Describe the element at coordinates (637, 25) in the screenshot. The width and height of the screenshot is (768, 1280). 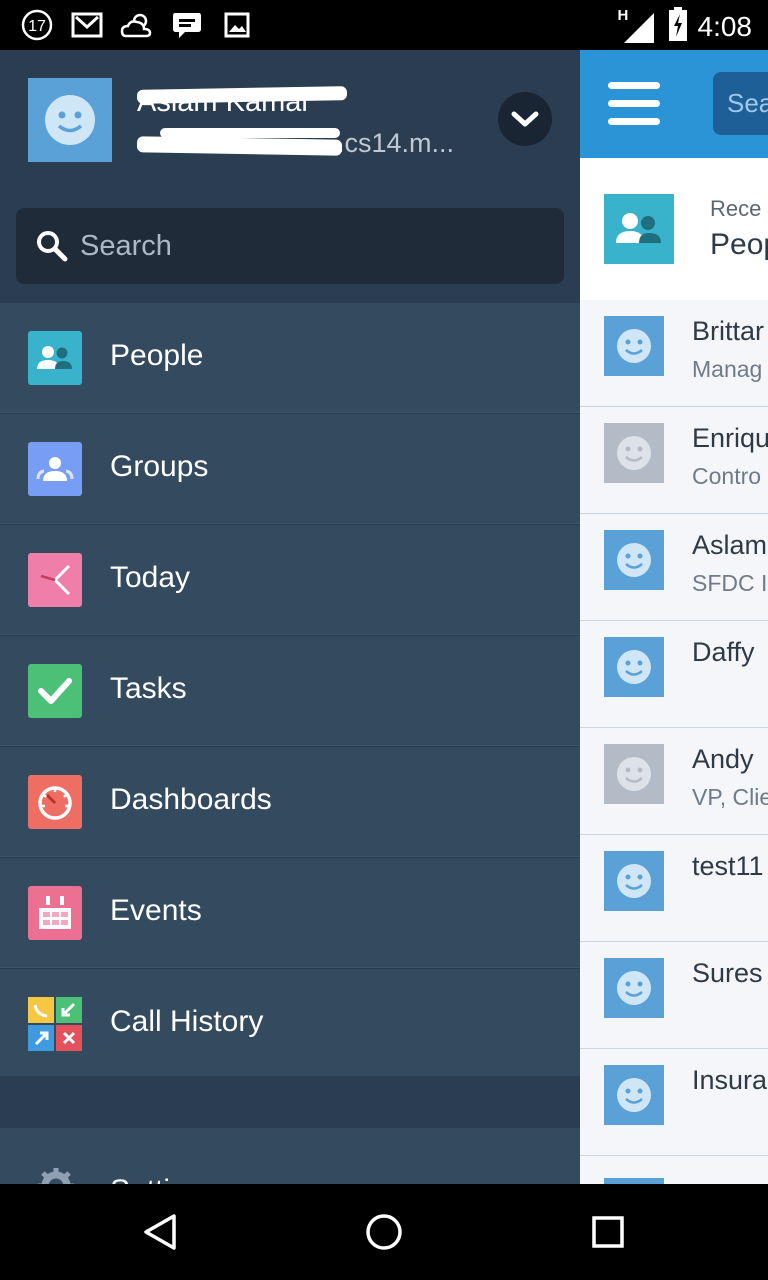
I see `signal-icon: H` at that location.